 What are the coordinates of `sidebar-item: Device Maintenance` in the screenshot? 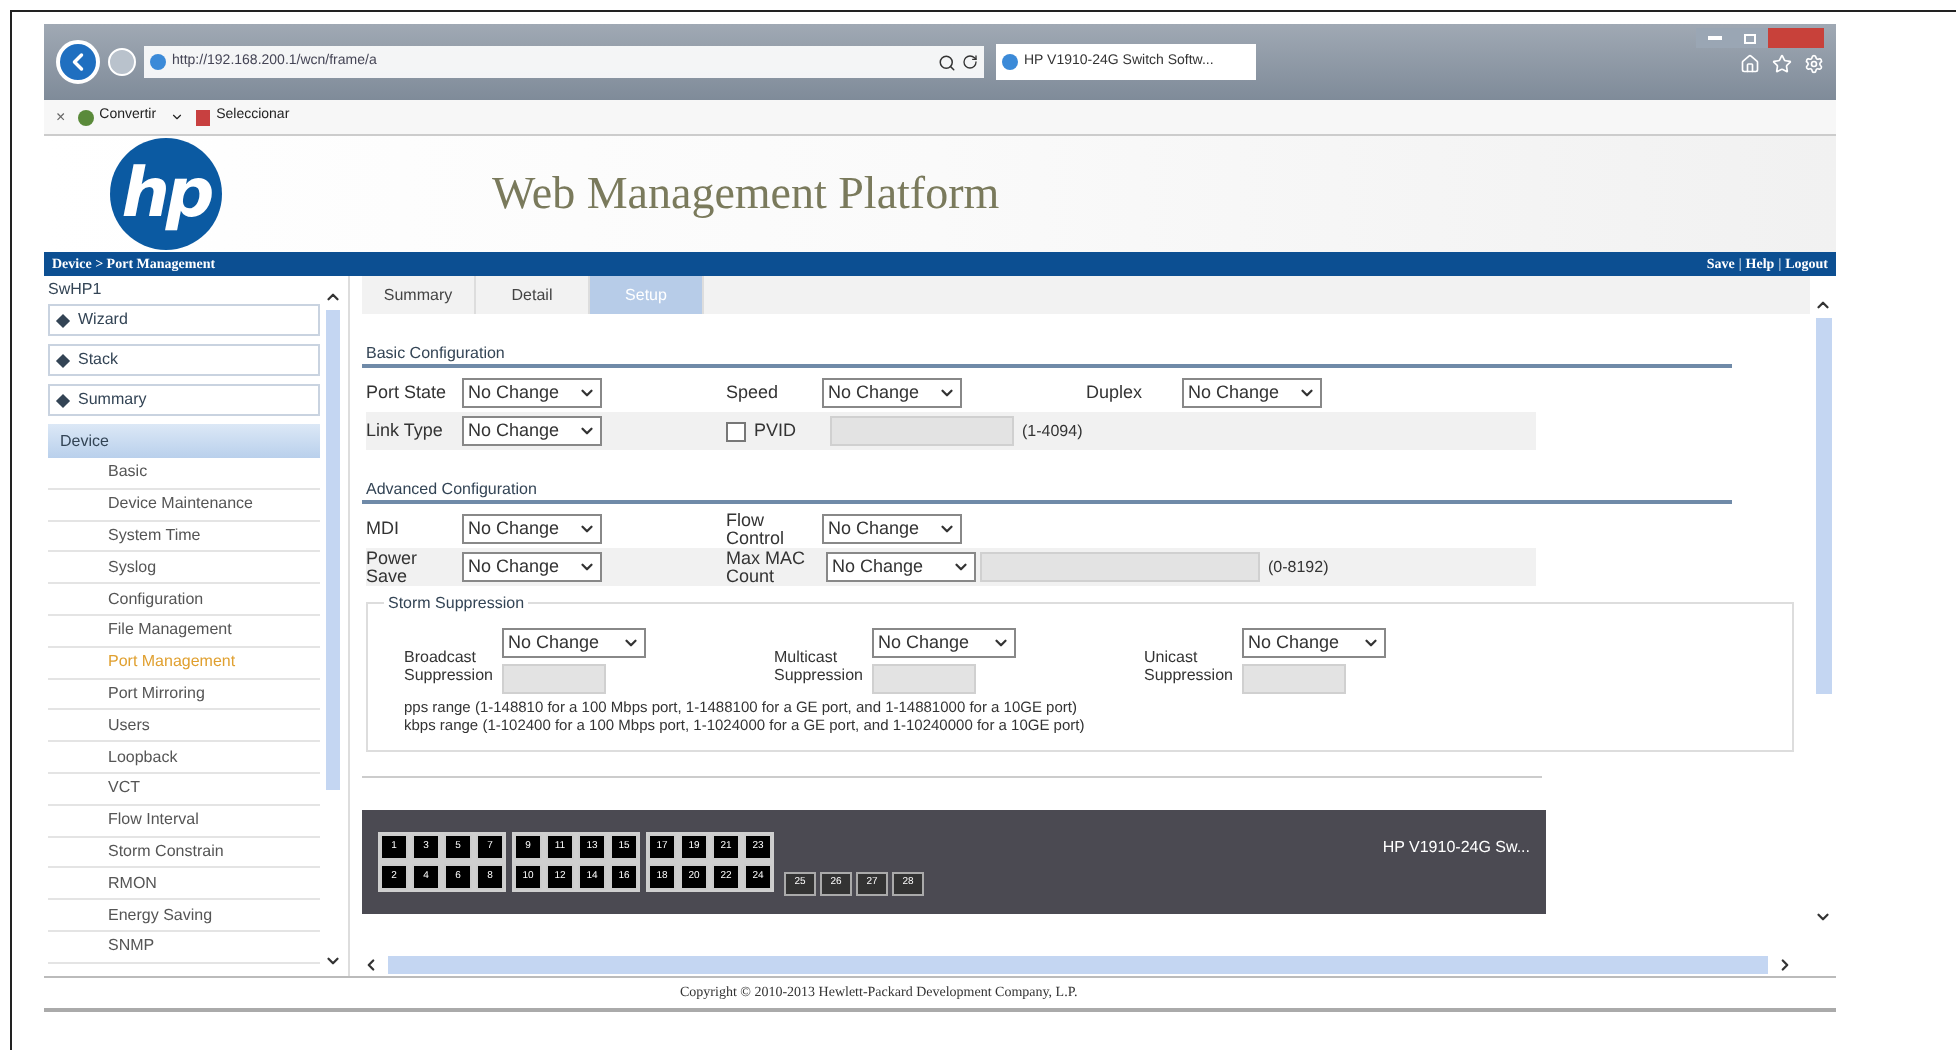 It's located at (184, 505).